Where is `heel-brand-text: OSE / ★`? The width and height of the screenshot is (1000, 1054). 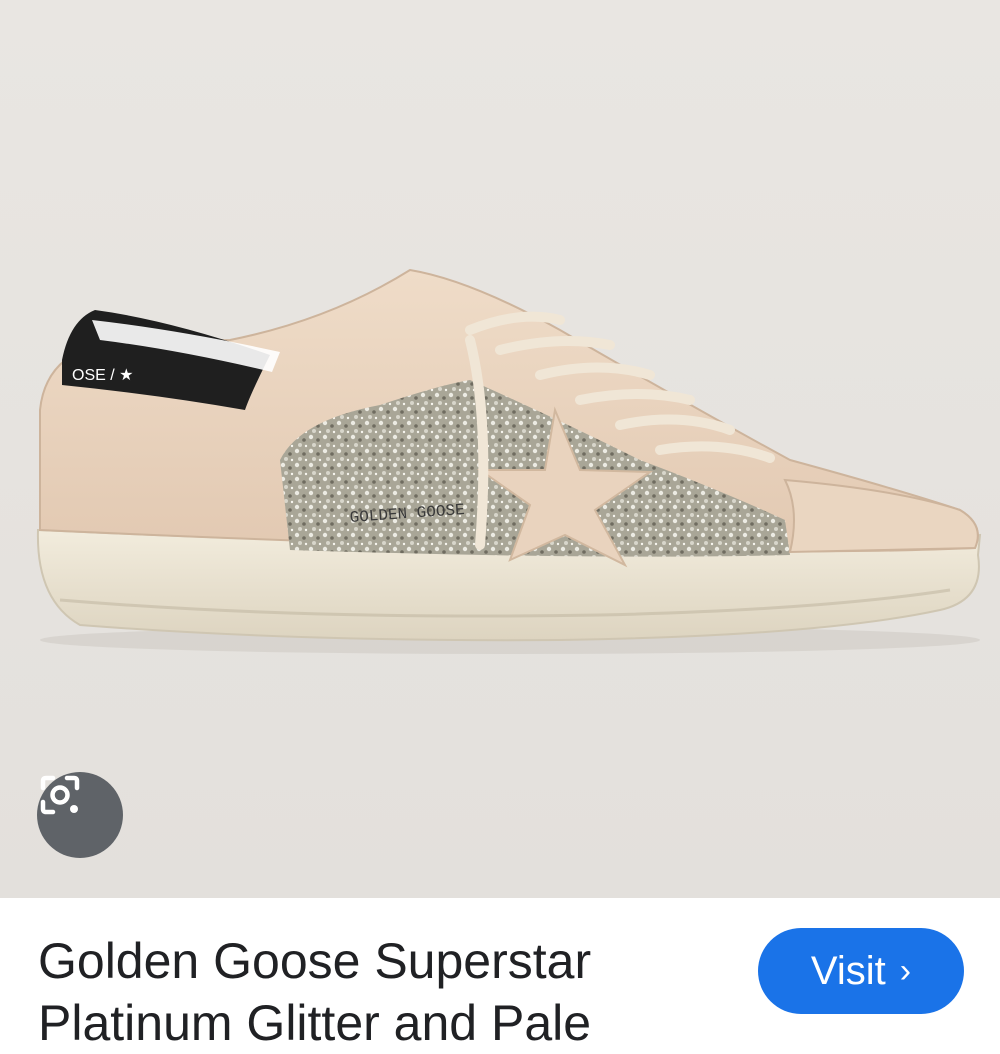 heel-brand-text: OSE / ★ is located at coordinates (102, 375).